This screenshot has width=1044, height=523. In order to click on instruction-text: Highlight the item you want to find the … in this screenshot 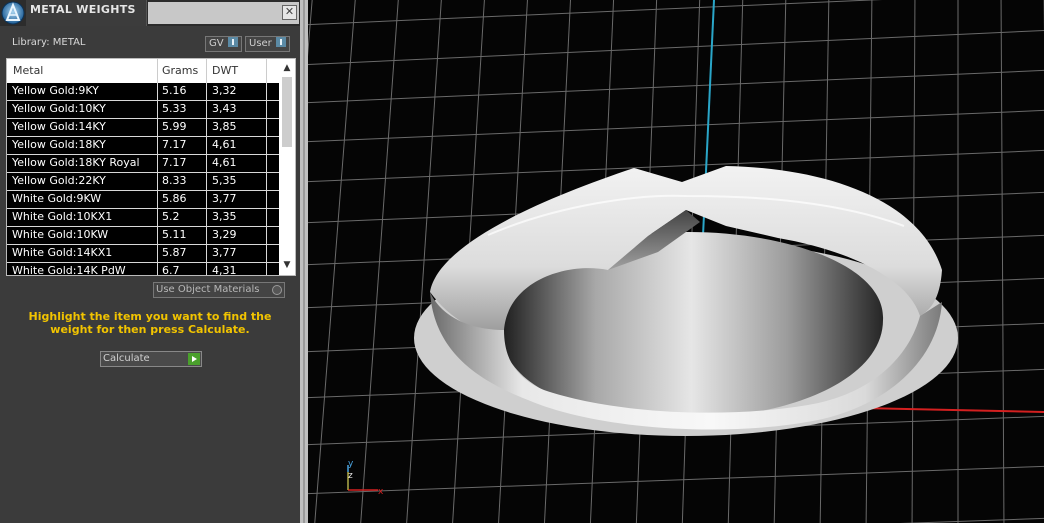, I will do `click(150, 323)`.